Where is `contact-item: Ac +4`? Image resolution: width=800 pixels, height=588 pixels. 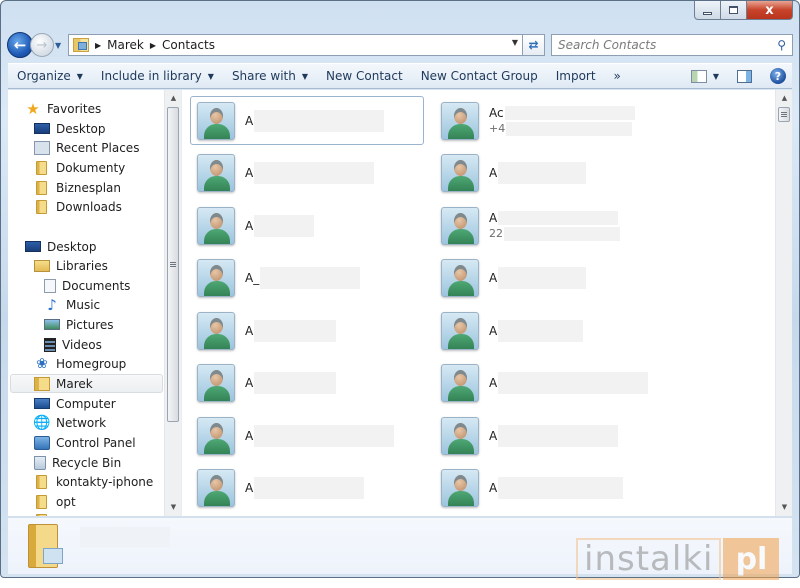 contact-item: Ac +4 is located at coordinates (551, 120).